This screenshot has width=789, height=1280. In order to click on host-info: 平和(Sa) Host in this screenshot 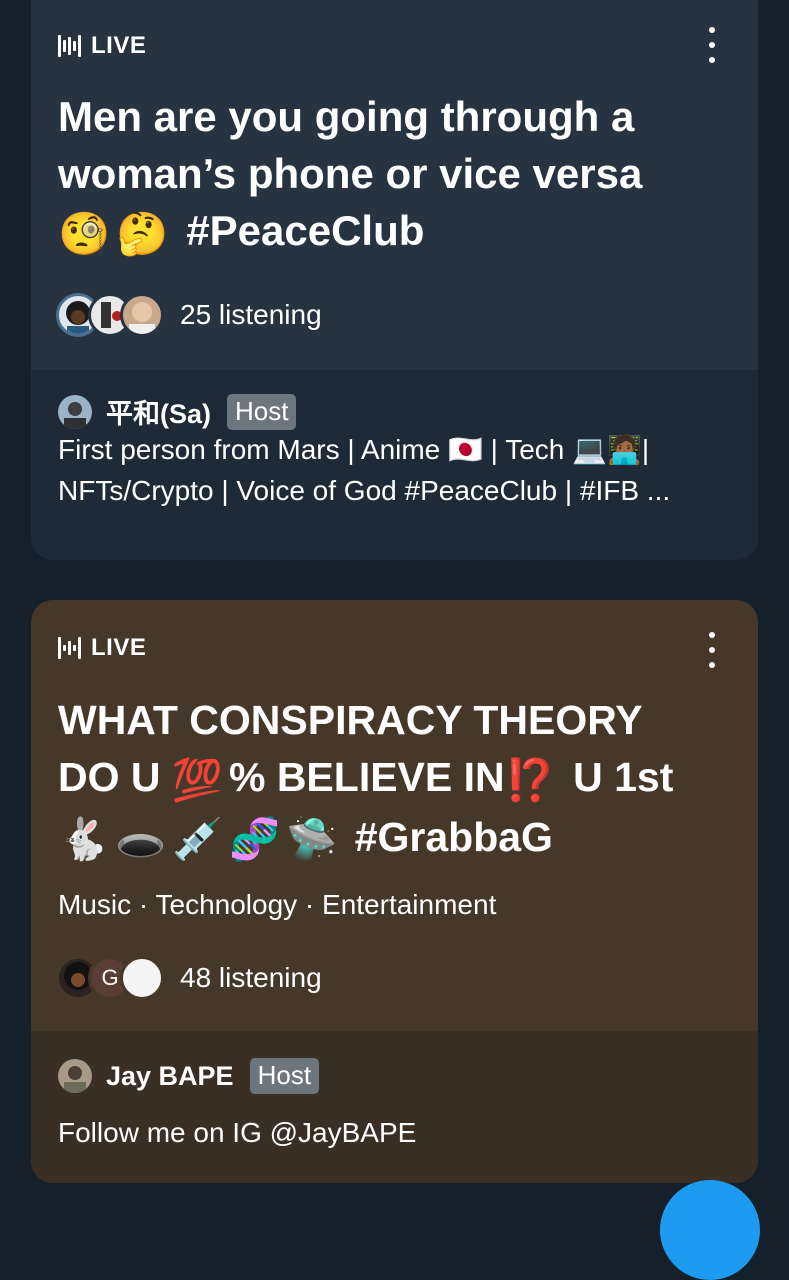, I will do `click(177, 411)`.